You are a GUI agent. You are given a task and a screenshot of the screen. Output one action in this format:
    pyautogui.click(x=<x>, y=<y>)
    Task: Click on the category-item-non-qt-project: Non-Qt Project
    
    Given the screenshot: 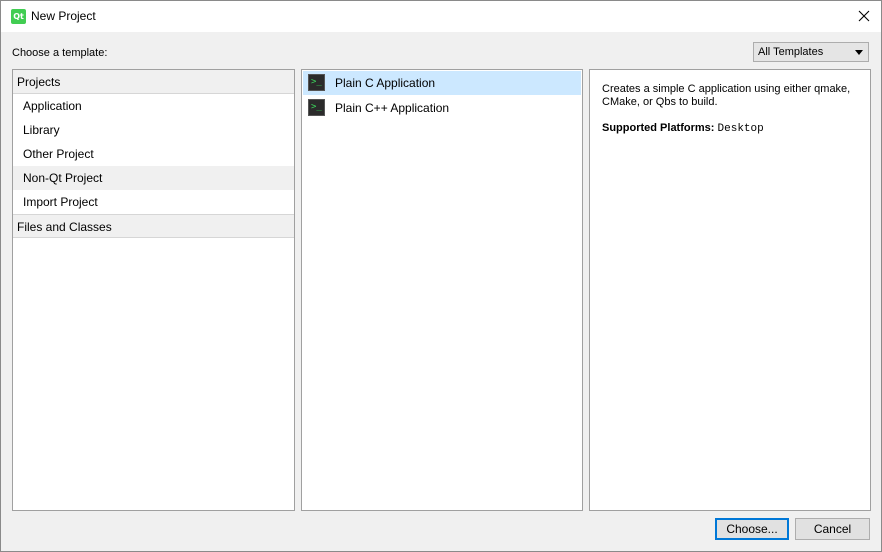 What is the action you would take?
    pyautogui.click(x=153, y=178)
    